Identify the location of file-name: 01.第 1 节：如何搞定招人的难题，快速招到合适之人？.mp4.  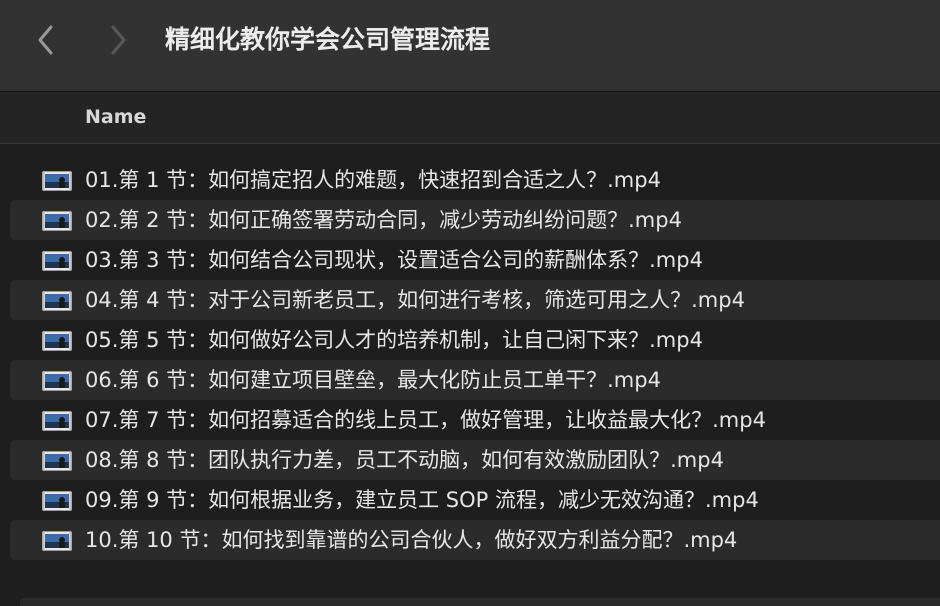
(373, 180).